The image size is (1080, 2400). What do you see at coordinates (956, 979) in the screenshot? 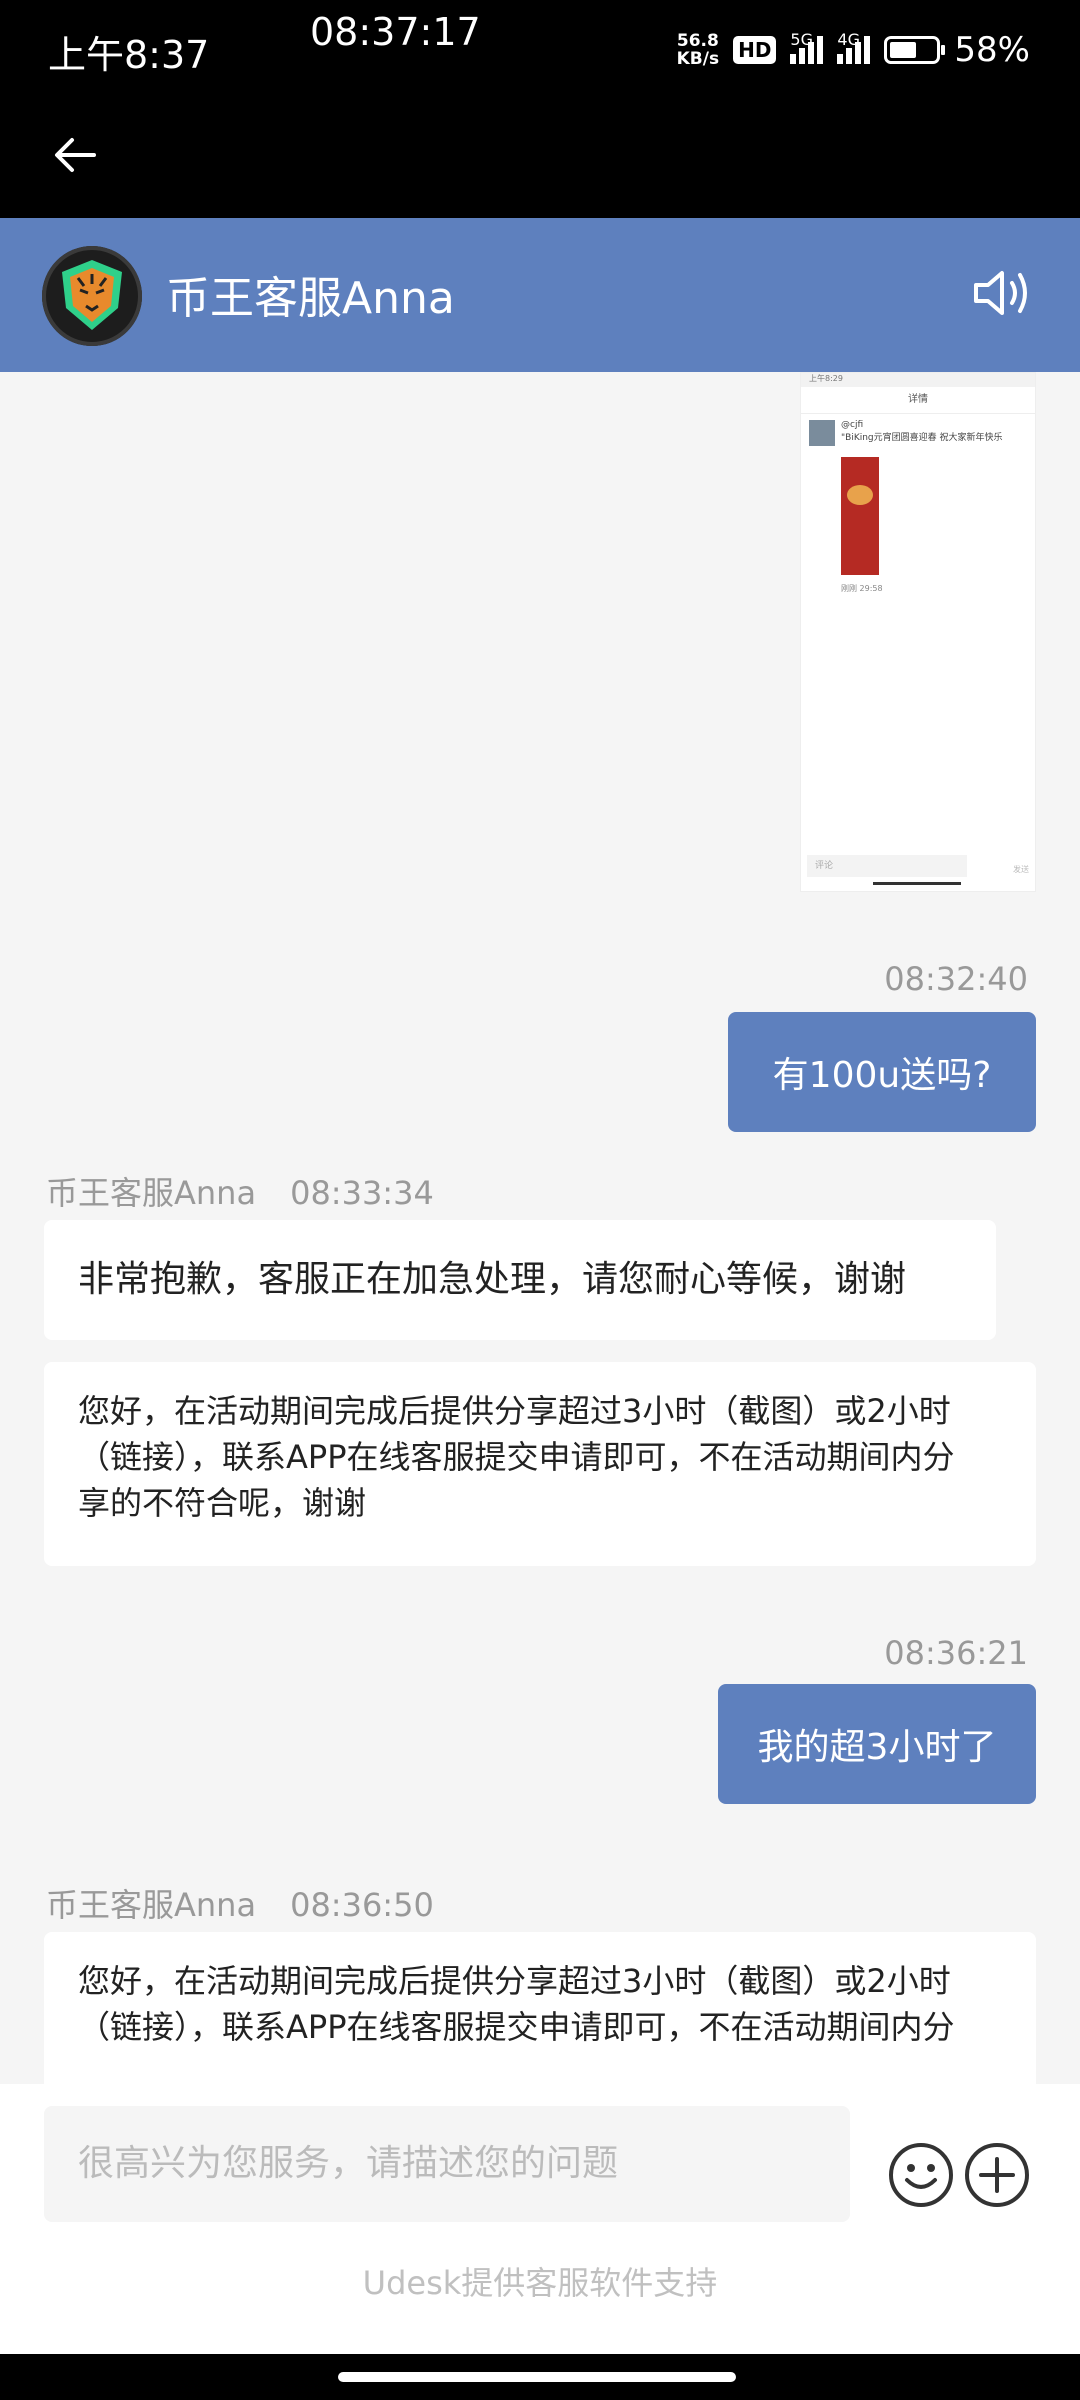
I see `message-timestamp: 08:32:40` at bounding box center [956, 979].